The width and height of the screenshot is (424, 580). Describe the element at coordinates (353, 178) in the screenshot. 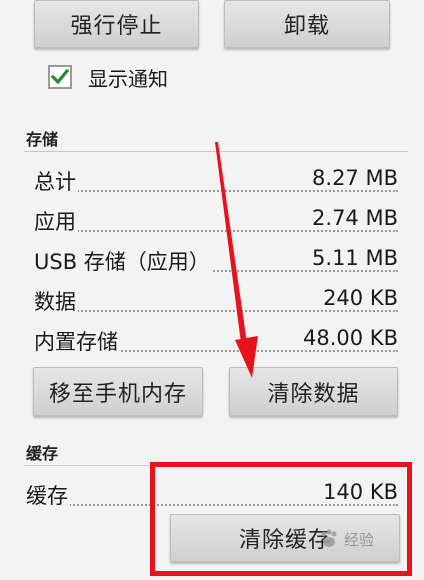

I see `row-value: 8.27 MB` at that location.